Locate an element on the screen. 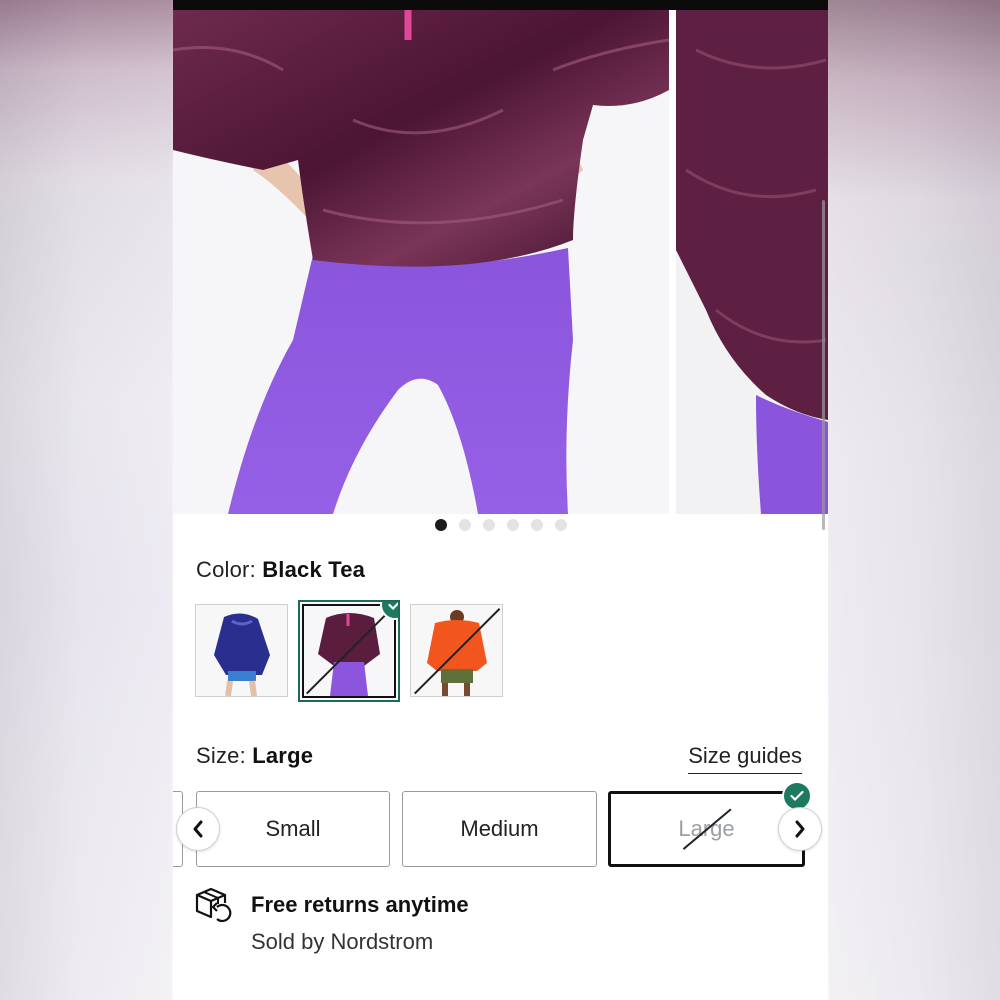  scroll-left-button is located at coordinates (198, 829).